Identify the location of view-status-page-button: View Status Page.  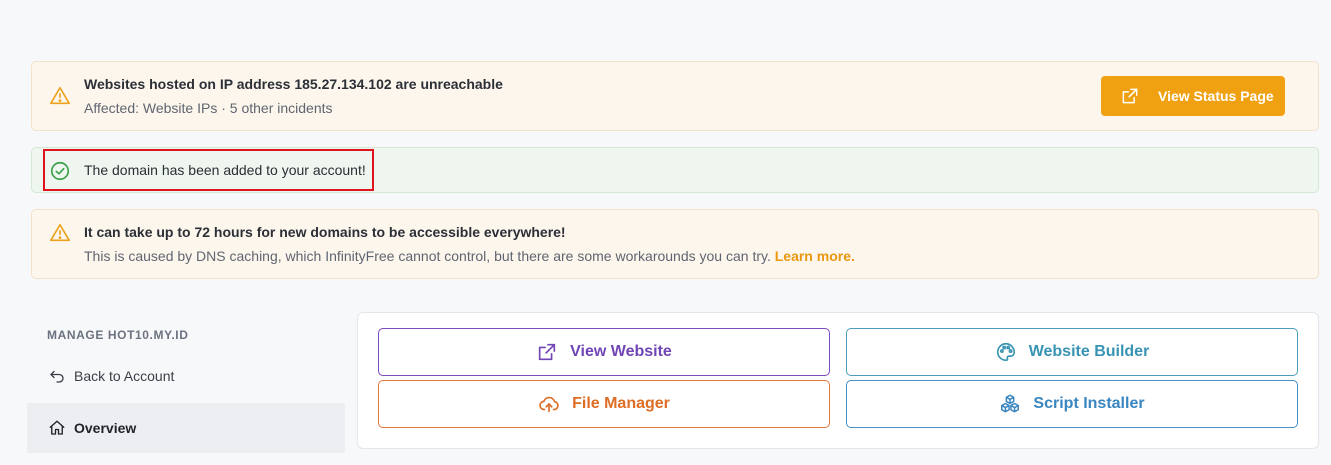
(1193, 96).